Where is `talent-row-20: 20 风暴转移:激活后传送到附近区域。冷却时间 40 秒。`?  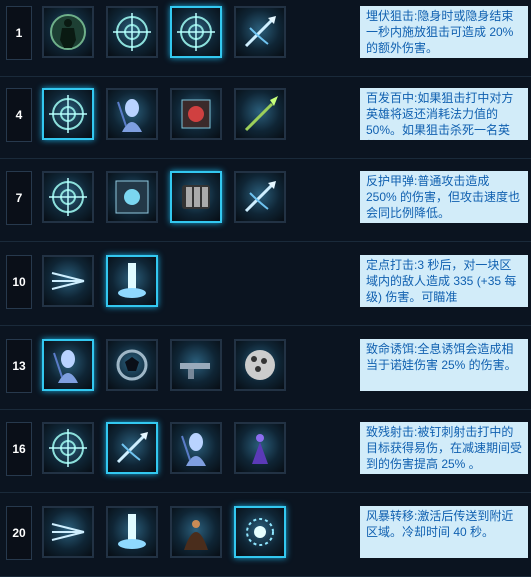
talent-row-20: 20 风暴转移:激活后传送到附近区域。冷却时间 40 秒。 is located at coordinates (265, 538).